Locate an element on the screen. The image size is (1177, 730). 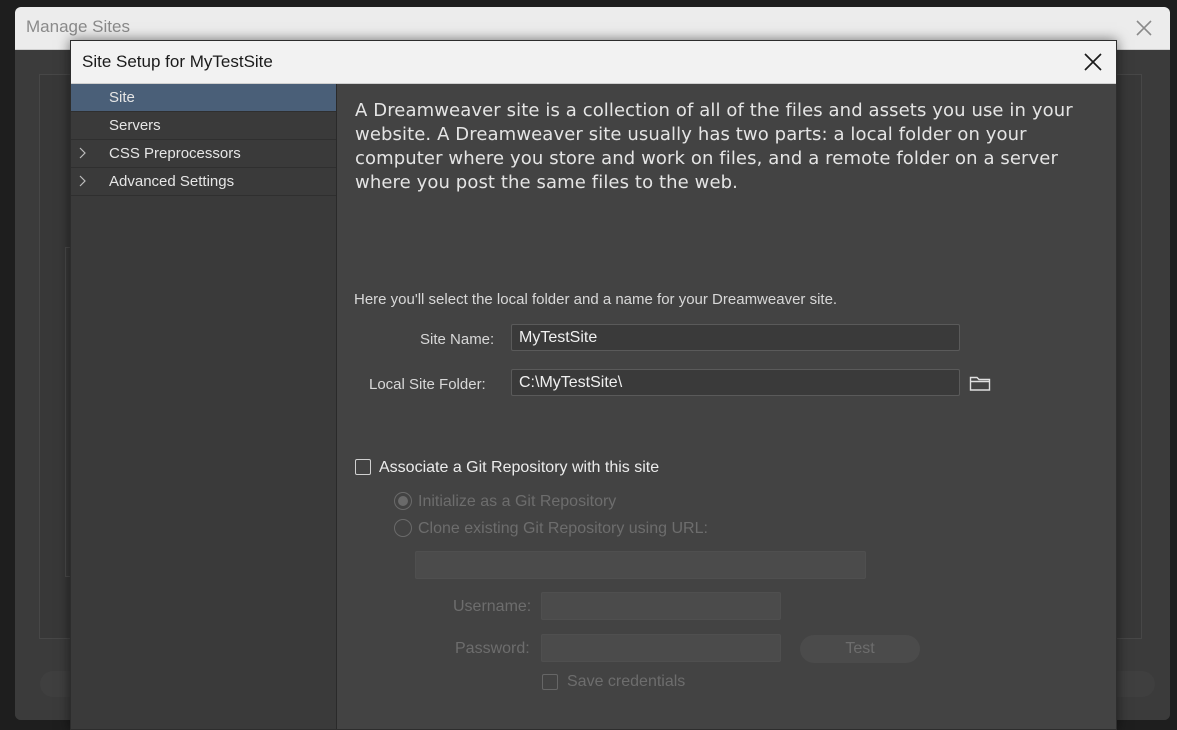
clone-git-label: Clone existing Git Repository using URL: is located at coordinates (563, 528).